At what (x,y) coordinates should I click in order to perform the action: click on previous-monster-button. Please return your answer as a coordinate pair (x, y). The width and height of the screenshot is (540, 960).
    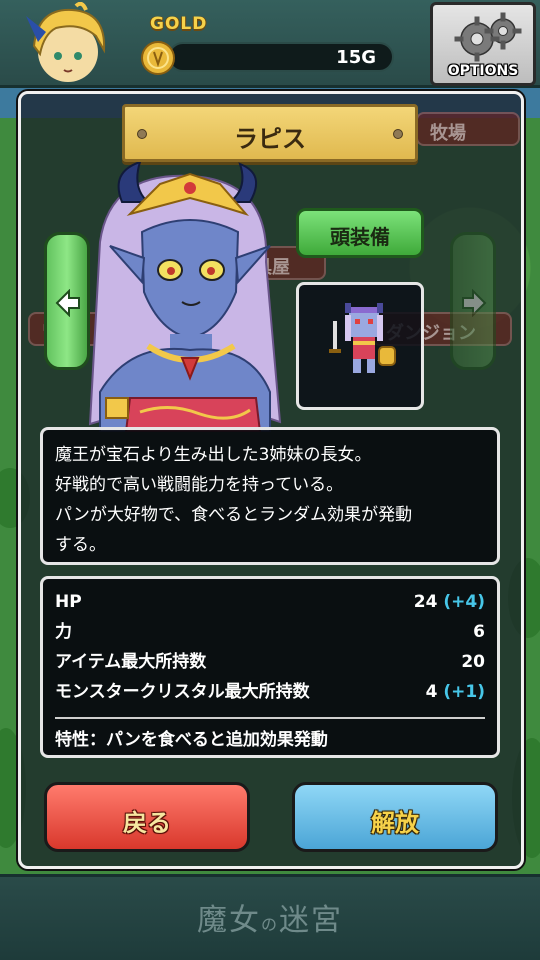
    Looking at the image, I should click on (67, 301).